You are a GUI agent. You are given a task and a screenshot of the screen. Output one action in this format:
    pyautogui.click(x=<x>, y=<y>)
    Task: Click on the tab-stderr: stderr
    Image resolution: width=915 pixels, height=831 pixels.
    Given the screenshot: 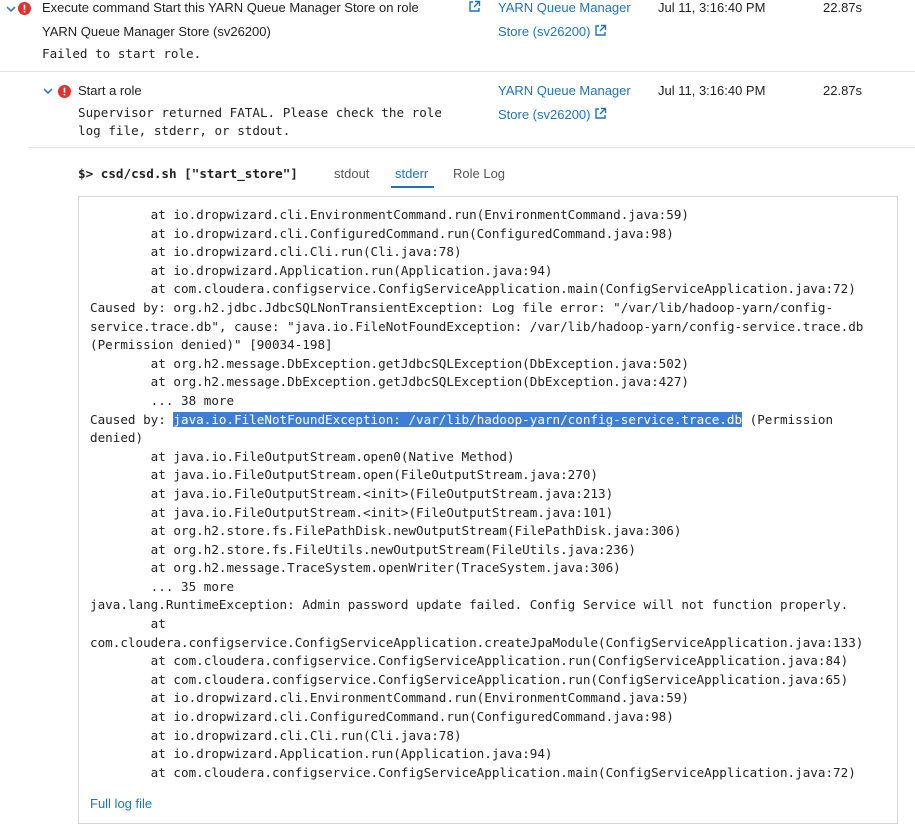 What is the action you would take?
    pyautogui.click(x=411, y=173)
    